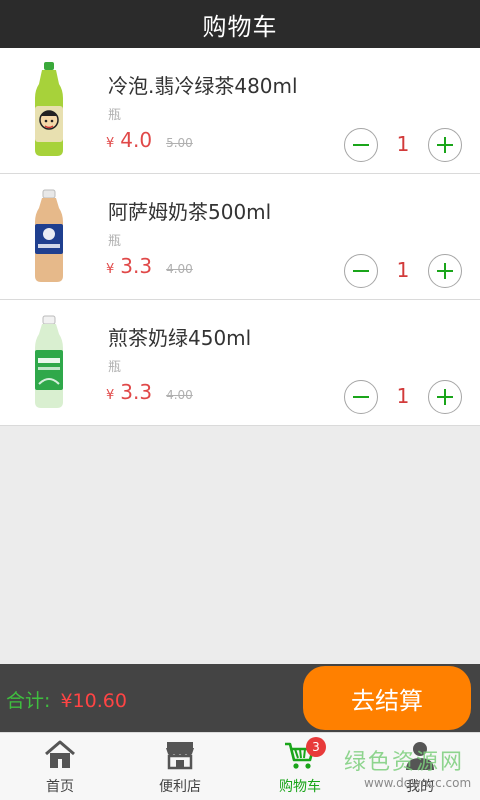  I want to click on total-amount: ¥10.60, so click(93, 701).